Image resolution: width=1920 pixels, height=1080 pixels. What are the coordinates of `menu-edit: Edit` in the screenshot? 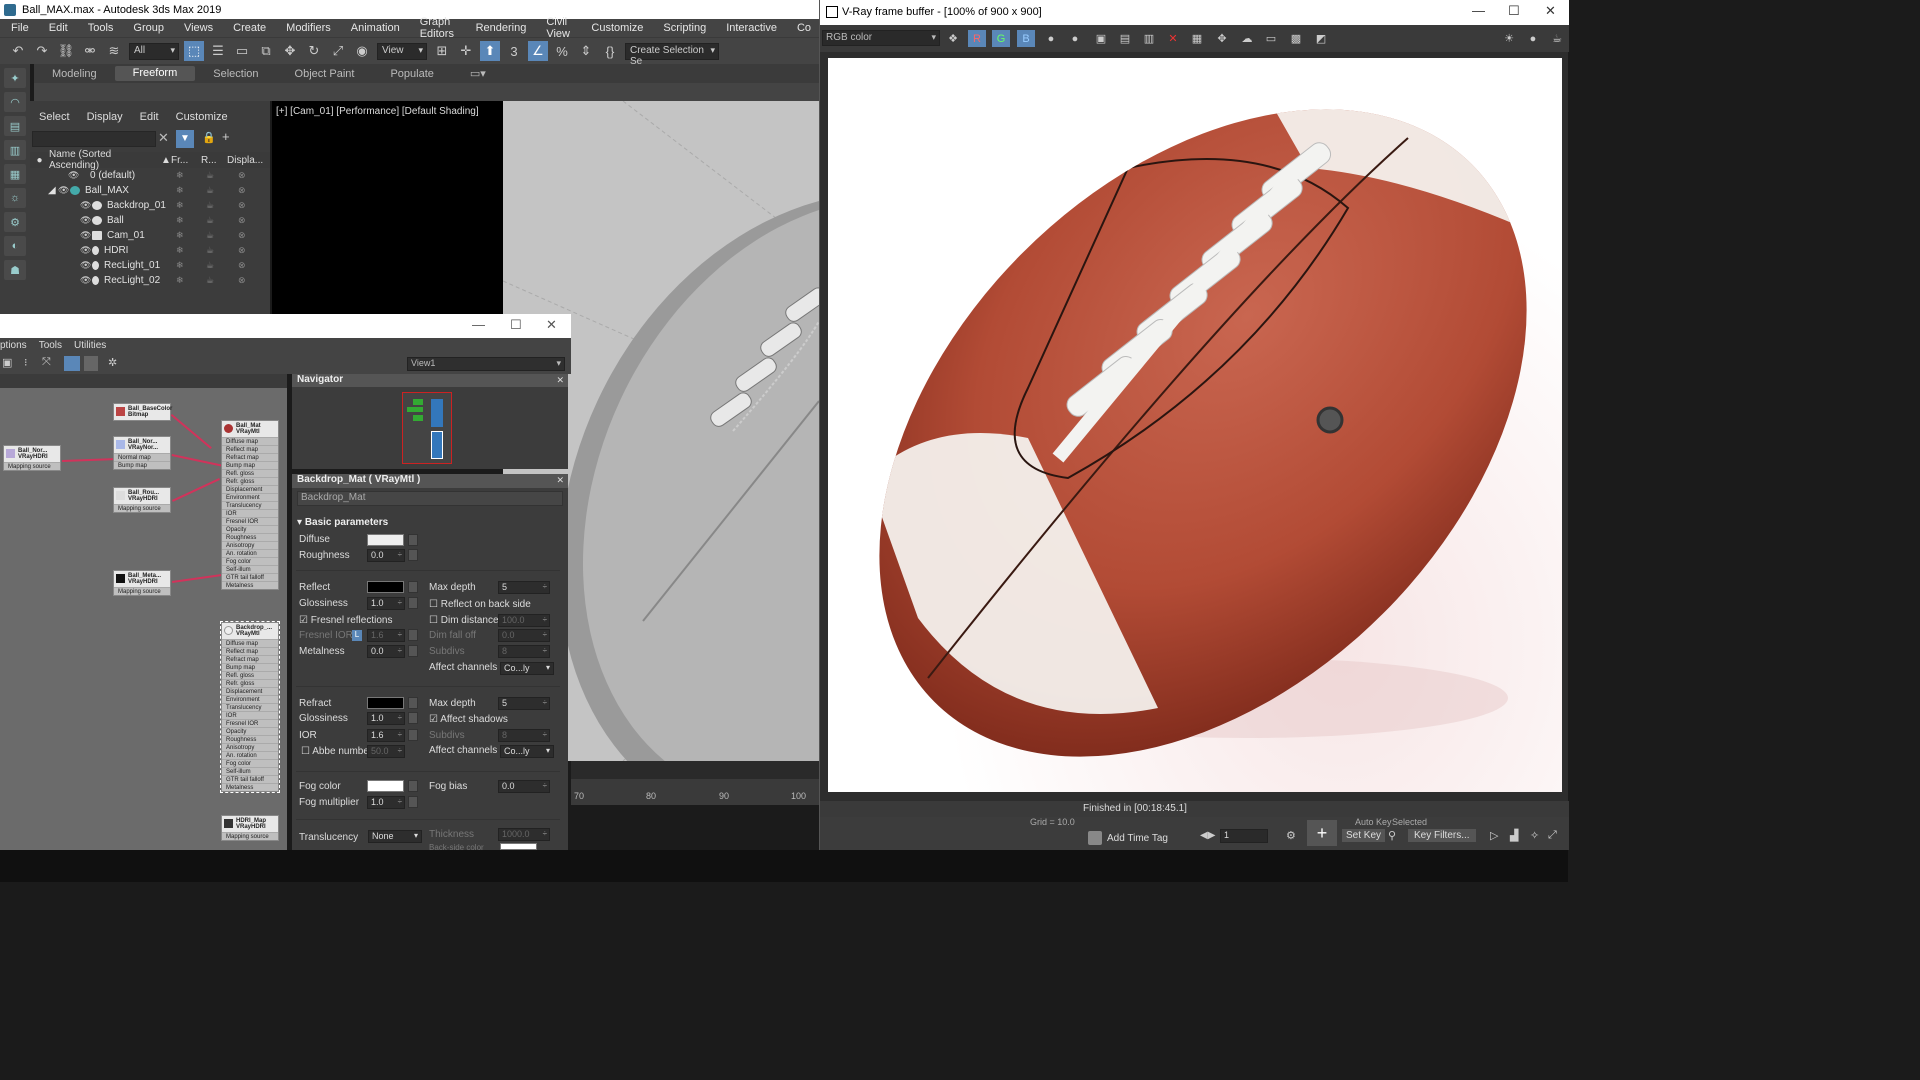 It's located at (57, 28).